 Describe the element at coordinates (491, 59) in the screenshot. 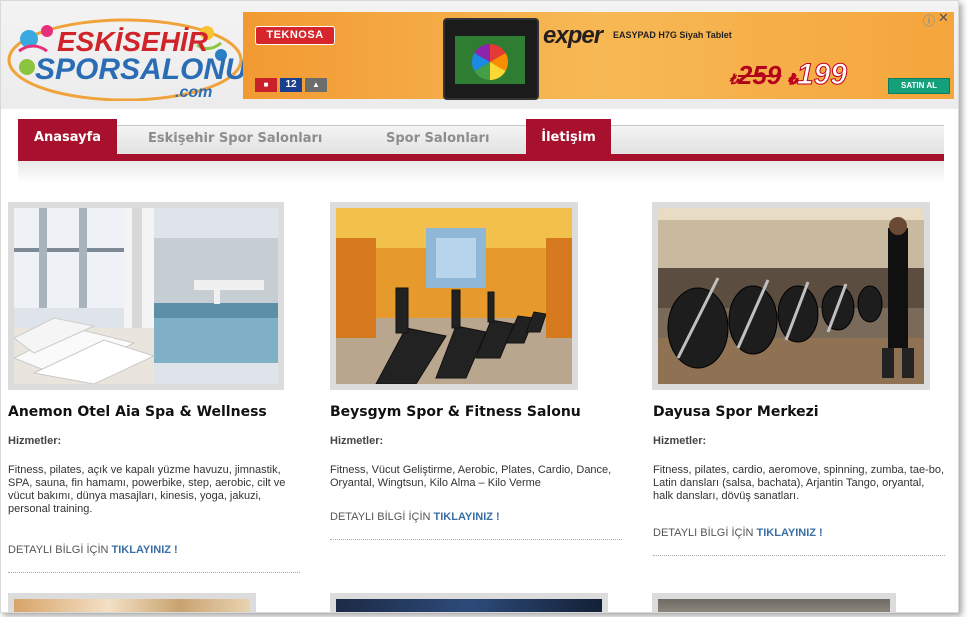

I see `ad-tablet-image` at that location.